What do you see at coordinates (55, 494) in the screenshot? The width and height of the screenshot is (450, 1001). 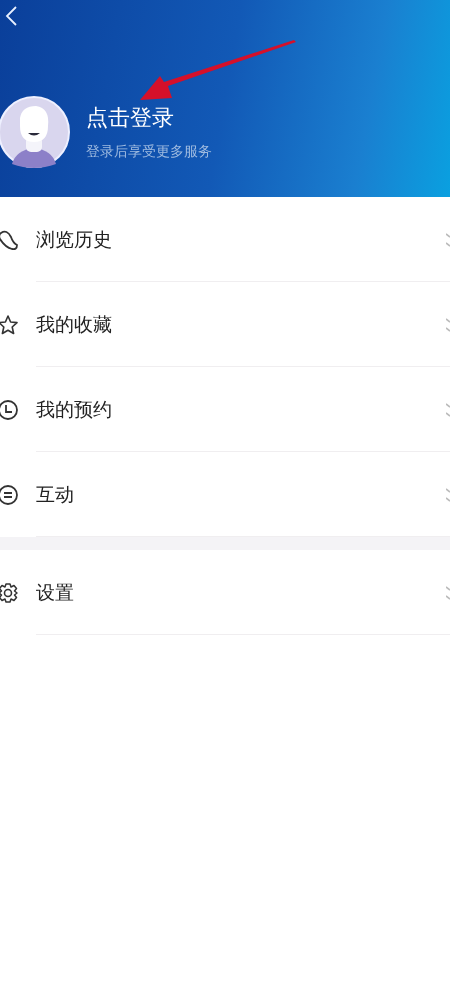 I see `menu-label: 互动` at bounding box center [55, 494].